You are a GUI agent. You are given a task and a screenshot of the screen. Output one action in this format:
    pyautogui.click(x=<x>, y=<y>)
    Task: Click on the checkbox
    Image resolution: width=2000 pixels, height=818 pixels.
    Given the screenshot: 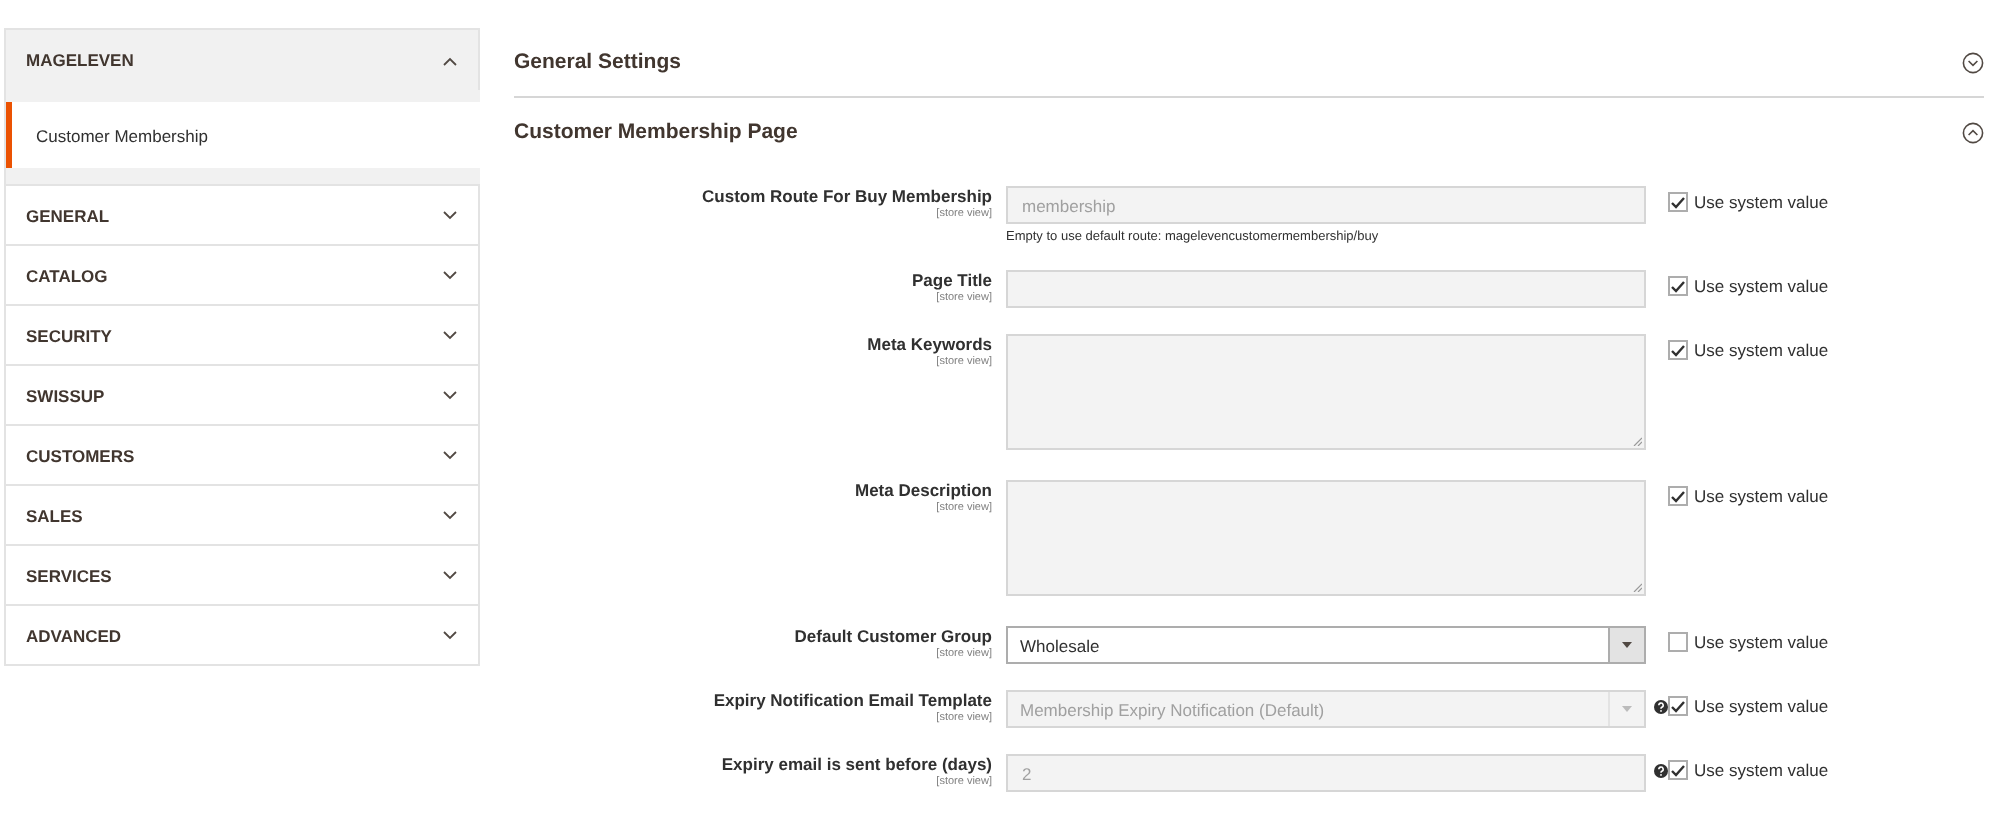 What is the action you would take?
    pyautogui.click(x=1678, y=642)
    